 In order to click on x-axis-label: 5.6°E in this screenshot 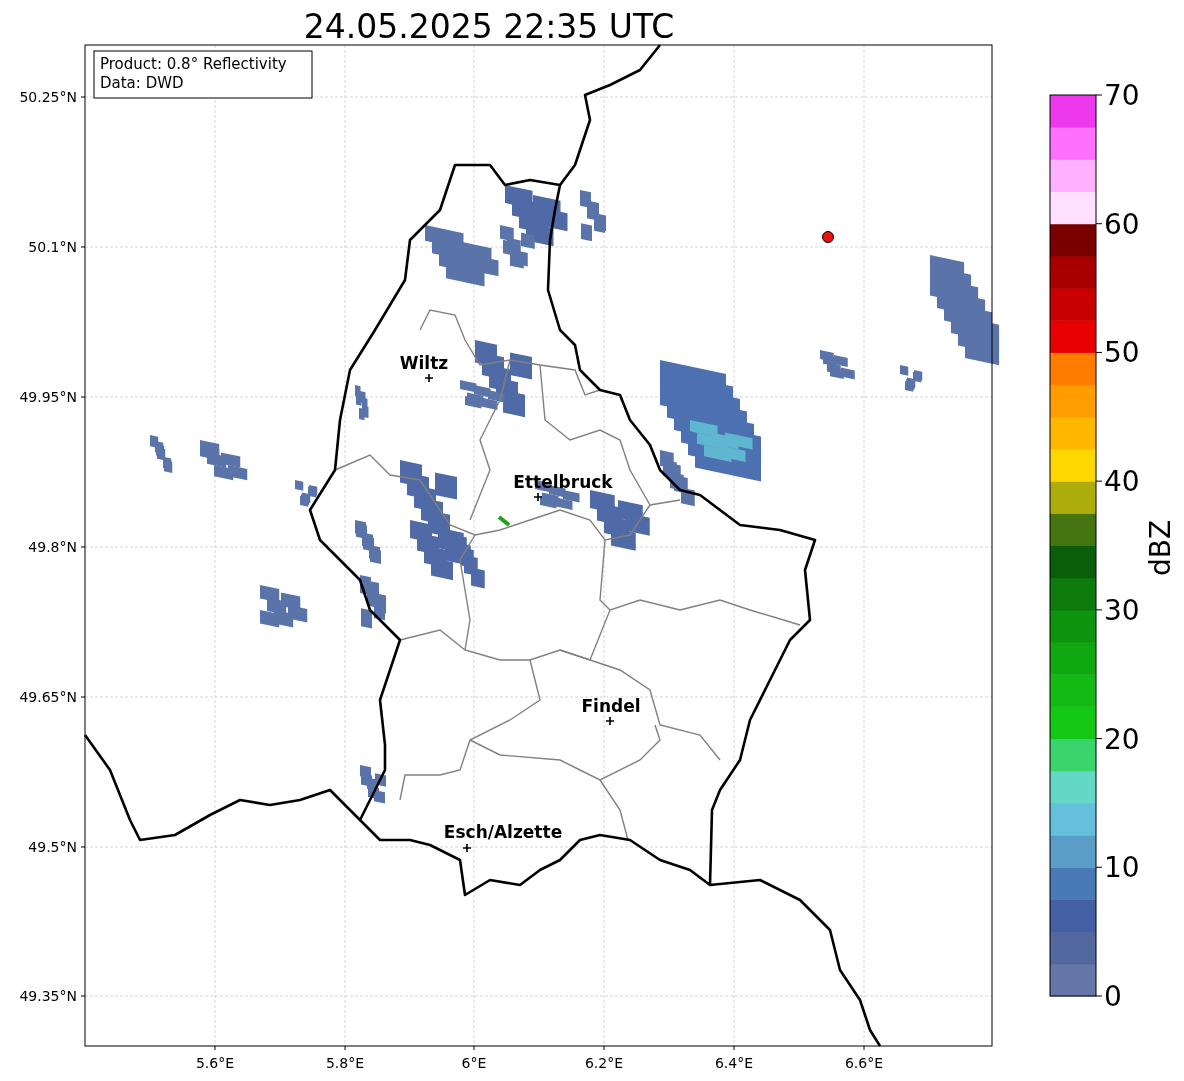, I will do `click(215, 1063)`.